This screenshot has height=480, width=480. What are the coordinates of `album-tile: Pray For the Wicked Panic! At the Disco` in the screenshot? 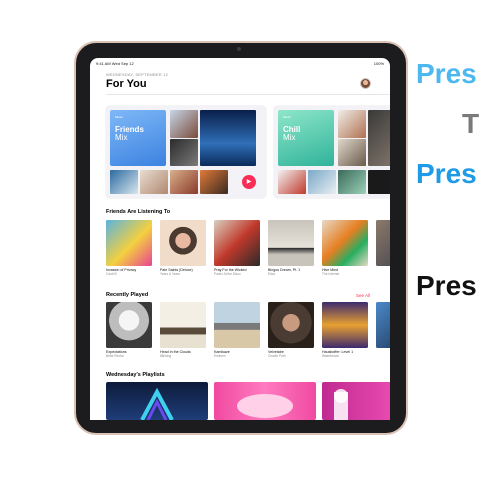 It's located at (237, 248).